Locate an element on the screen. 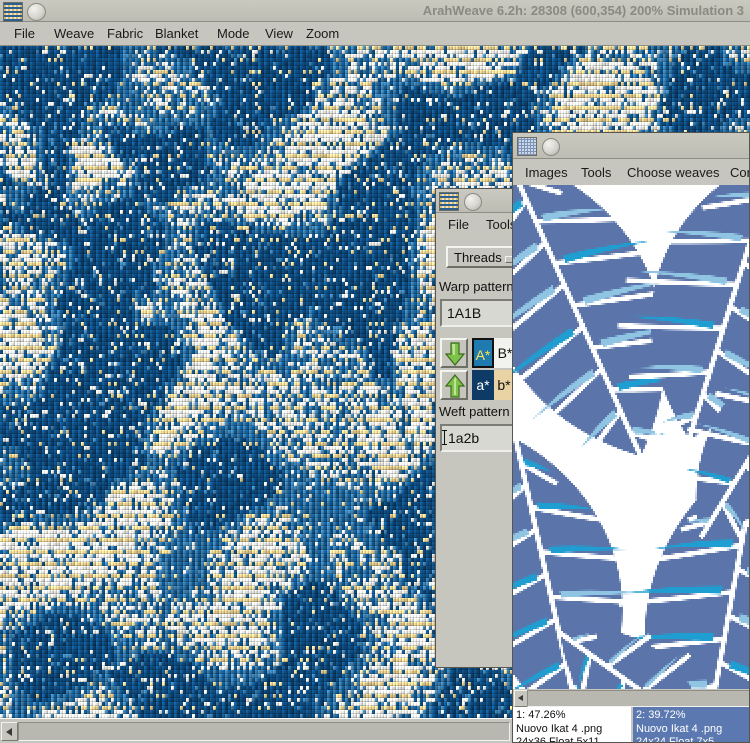  weave-dialog-titlebar is located at coordinates (631, 146).